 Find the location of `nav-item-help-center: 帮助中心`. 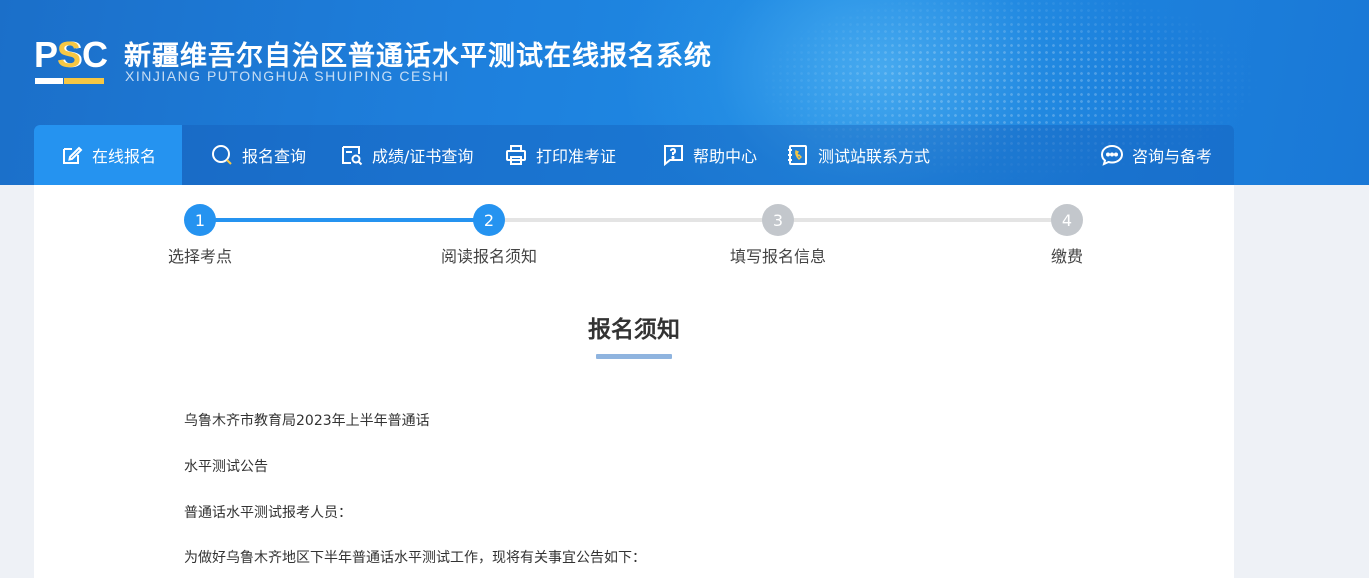

nav-item-help-center: 帮助中心 is located at coordinates (709, 155).